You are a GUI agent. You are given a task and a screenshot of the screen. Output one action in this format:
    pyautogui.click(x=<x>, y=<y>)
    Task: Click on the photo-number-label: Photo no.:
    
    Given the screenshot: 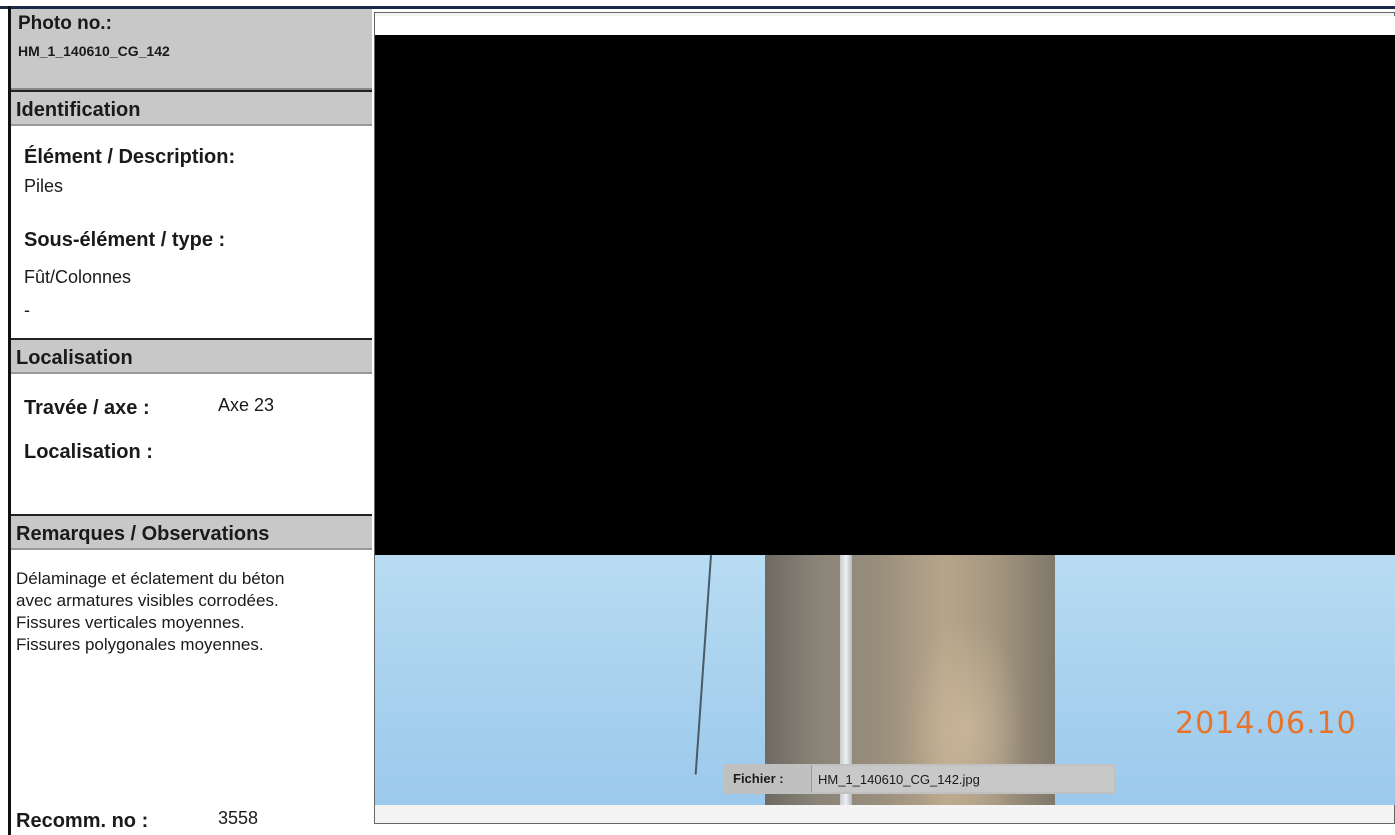 What is the action you would take?
    pyautogui.click(x=65, y=23)
    